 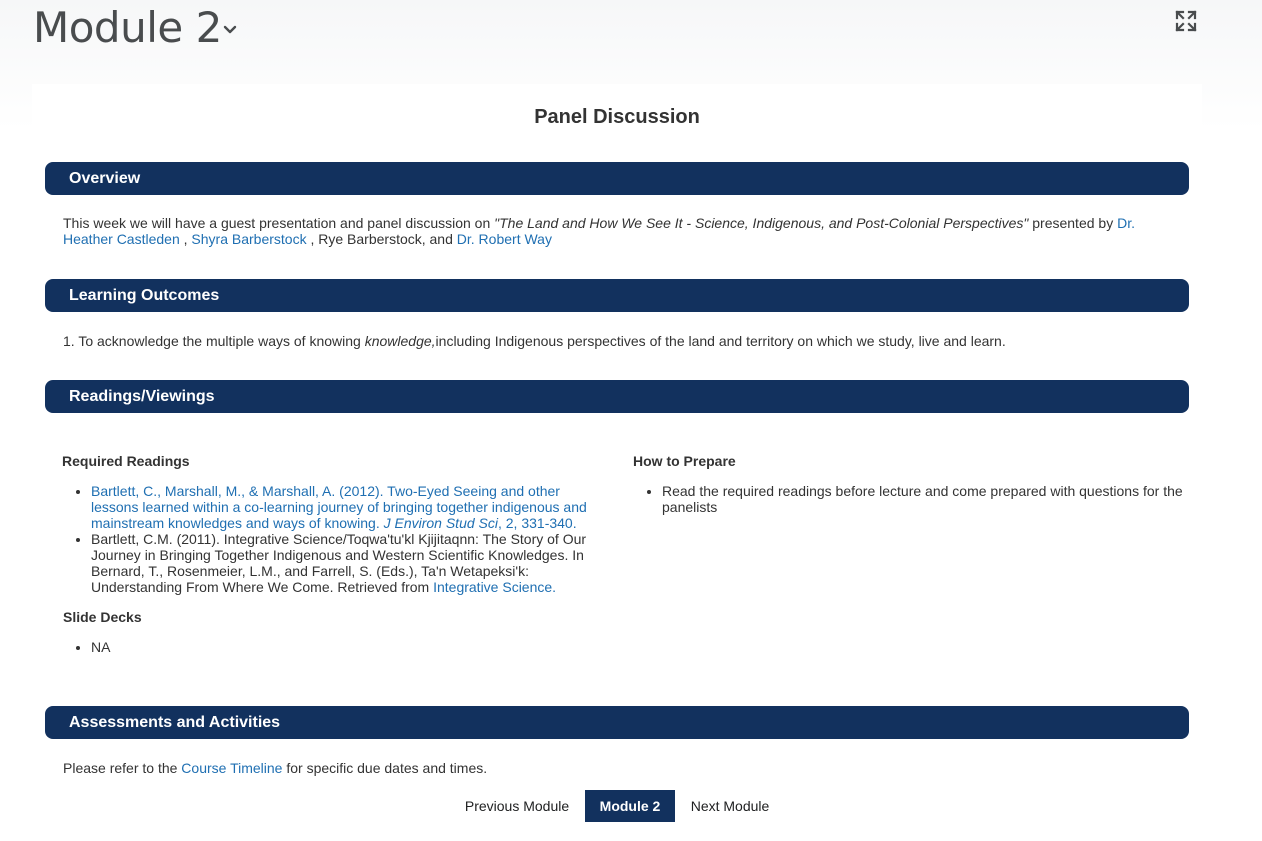 I want to click on module-navigation: Previous Module Module 2 Next Module, so click(x=617, y=806).